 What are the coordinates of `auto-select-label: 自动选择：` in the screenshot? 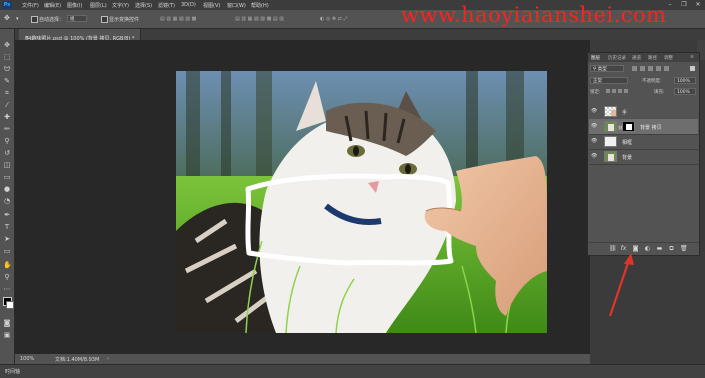 It's located at (52, 20).